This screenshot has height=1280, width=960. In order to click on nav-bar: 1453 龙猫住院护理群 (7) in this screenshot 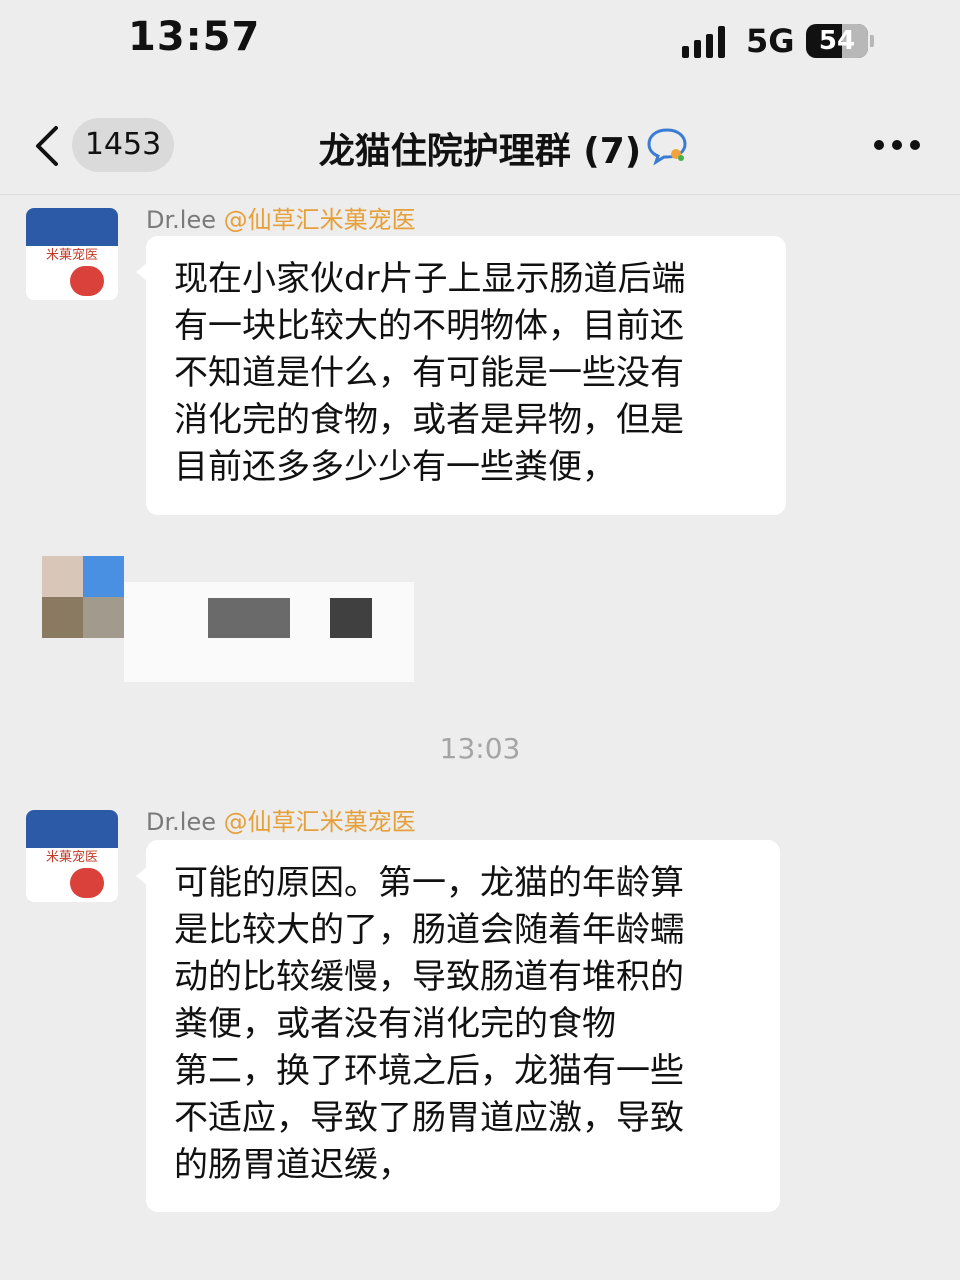, I will do `click(480, 147)`.